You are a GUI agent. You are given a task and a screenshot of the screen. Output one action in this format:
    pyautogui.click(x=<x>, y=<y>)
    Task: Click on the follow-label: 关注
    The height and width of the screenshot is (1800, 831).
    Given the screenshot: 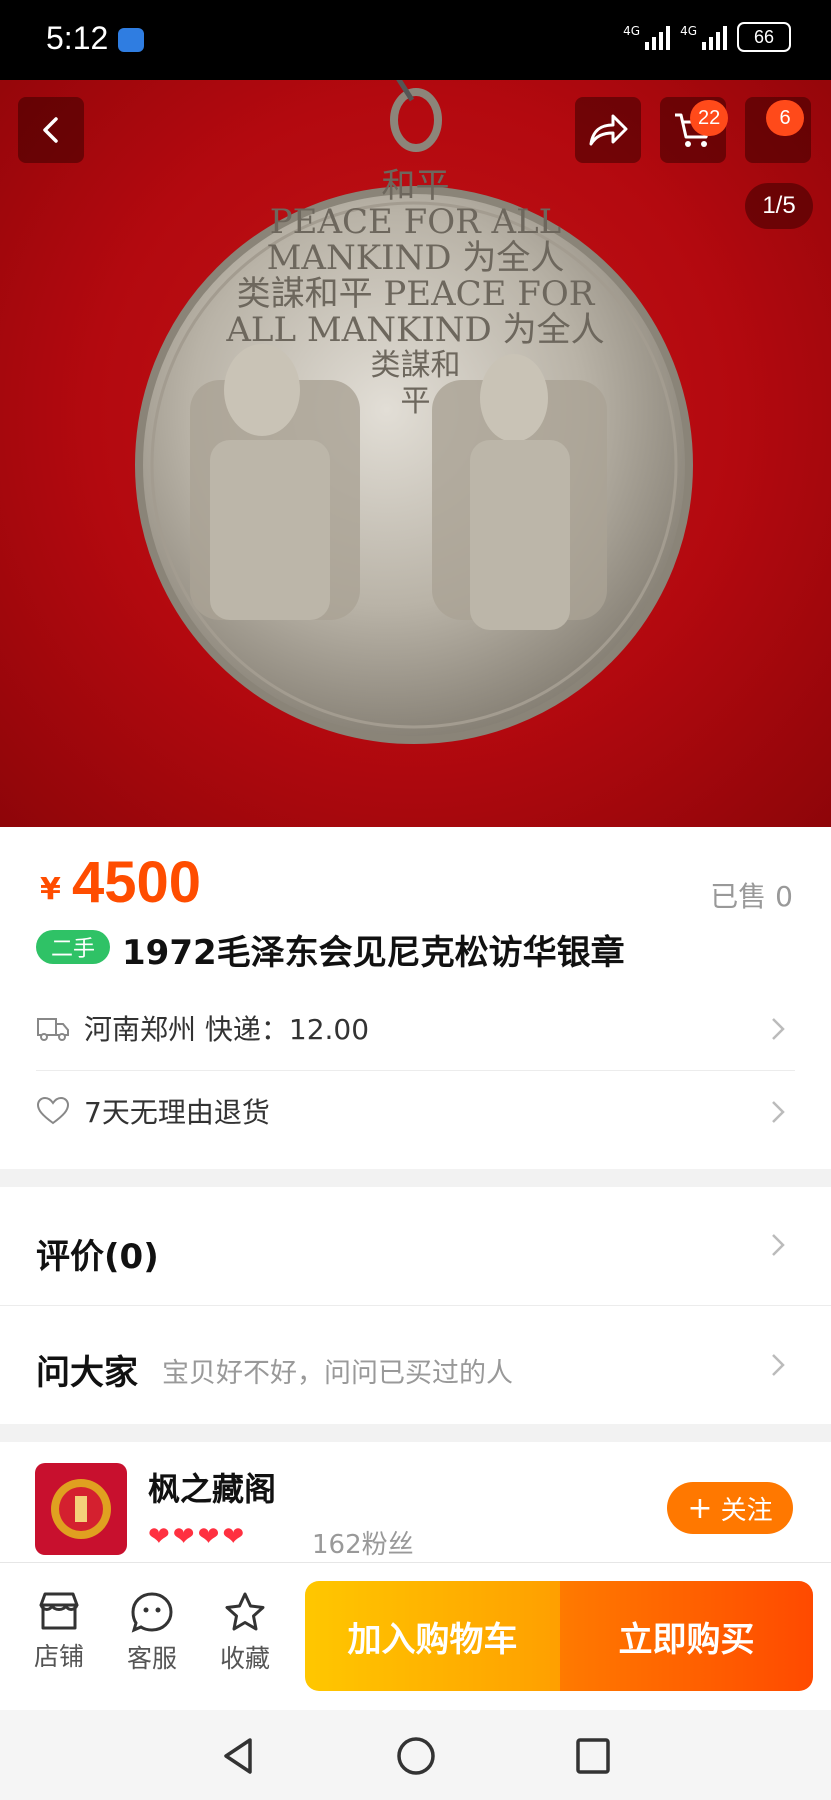 What is the action you would take?
    pyautogui.click(x=746, y=1510)
    